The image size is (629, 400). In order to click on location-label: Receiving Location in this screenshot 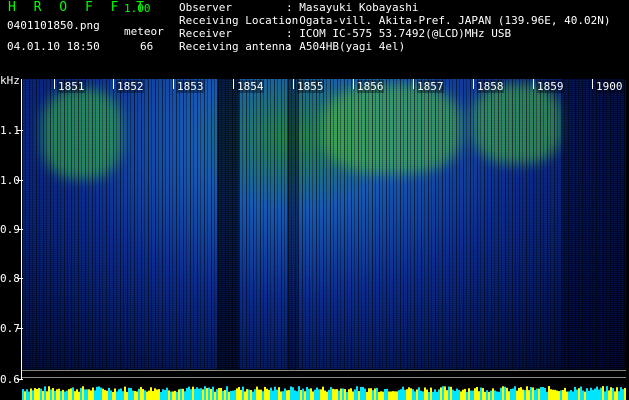, I will do `click(239, 20)`.